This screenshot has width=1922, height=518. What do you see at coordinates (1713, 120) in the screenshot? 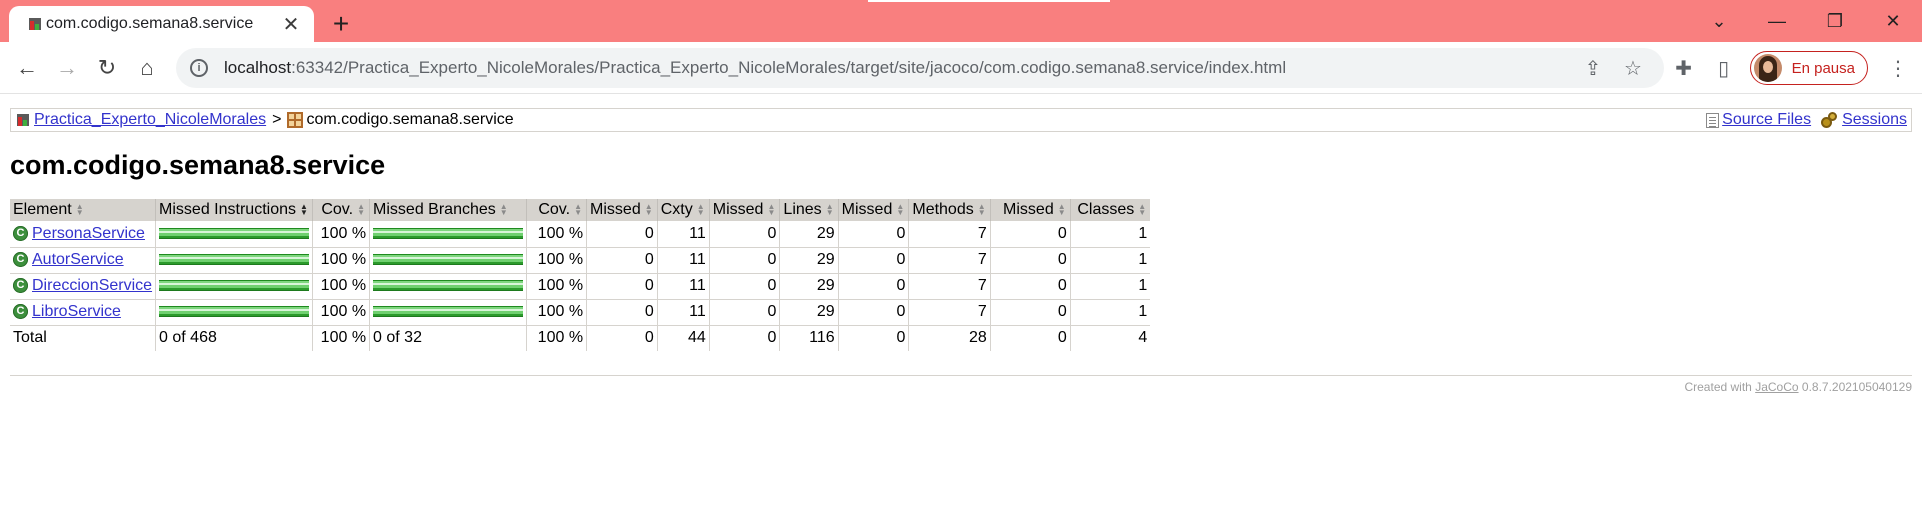
I see `source-file-icon` at bounding box center [1713, 120].